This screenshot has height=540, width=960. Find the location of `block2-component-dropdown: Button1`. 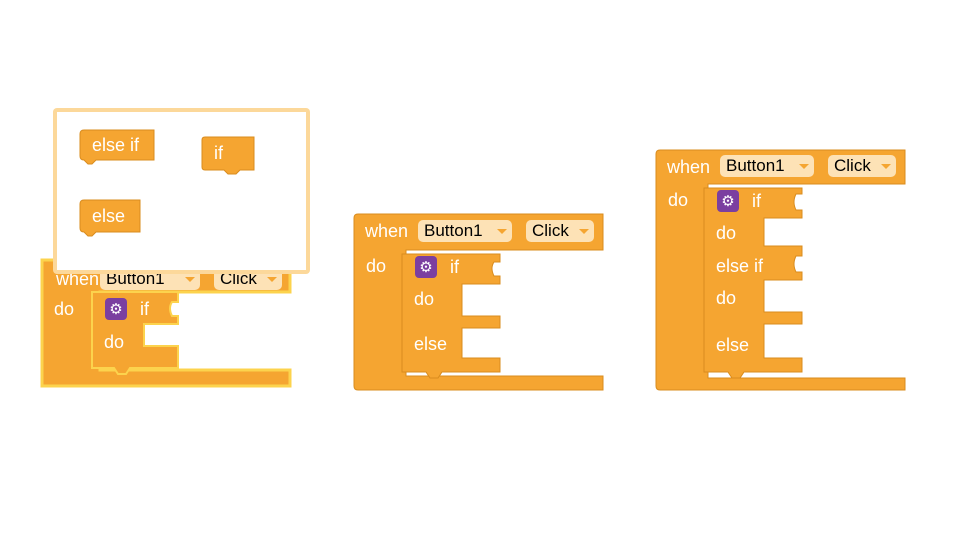

block2-component-dropdown: Button1 is located at coordinates (465, 231).